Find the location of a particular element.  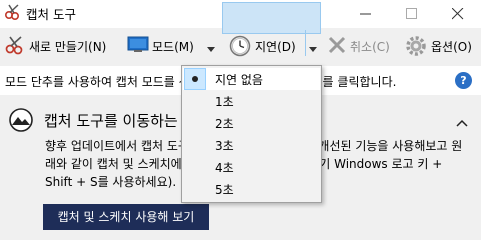

try-snip-sketch-button: 캡처 및 스케치 사용해 보기 is located at coordinates (126, 217).